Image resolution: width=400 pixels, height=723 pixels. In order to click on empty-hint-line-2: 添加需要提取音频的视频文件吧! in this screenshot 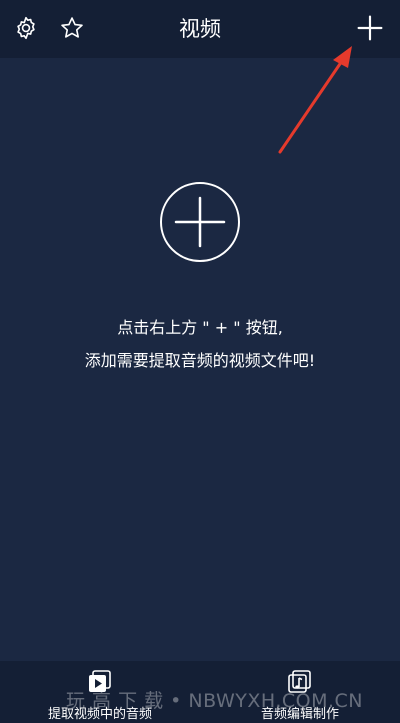, I will do `click(200, 360)`.